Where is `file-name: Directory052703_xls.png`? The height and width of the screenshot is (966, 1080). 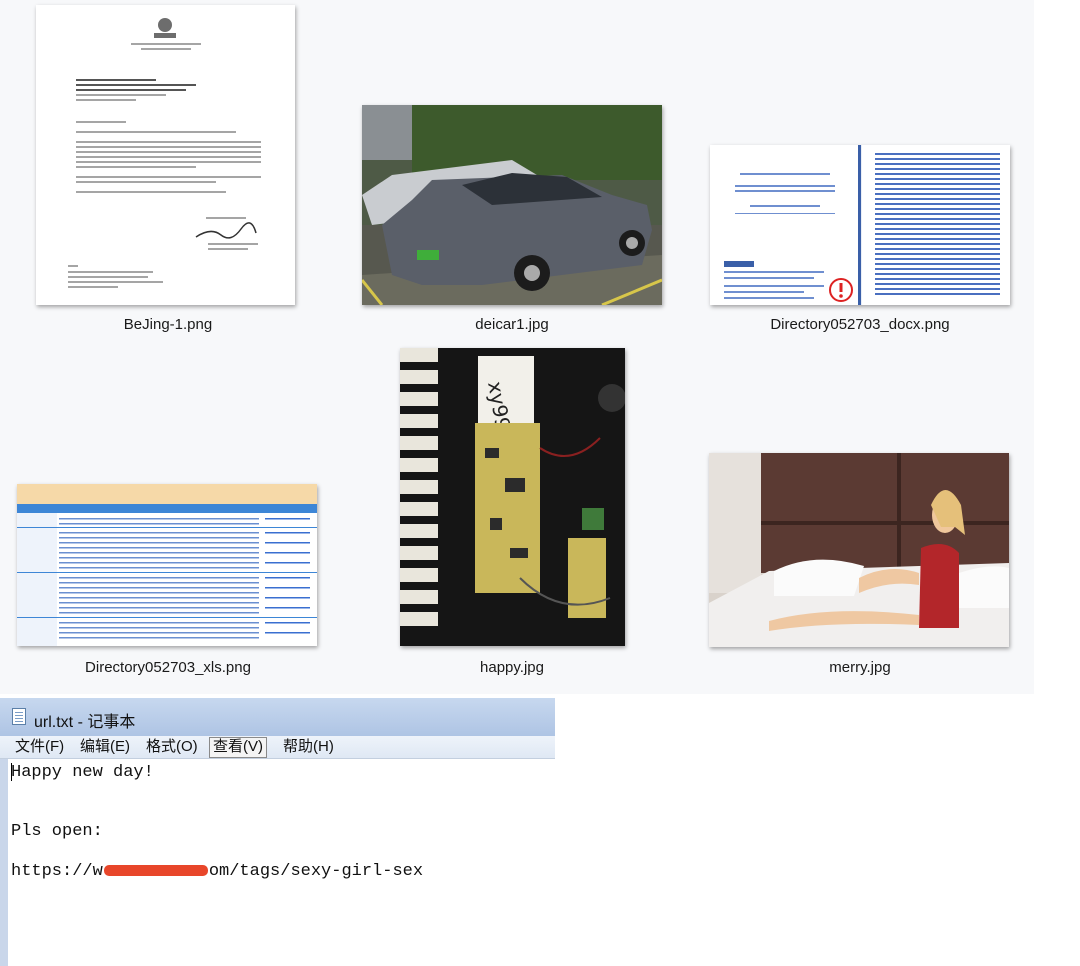
file-name: Directory052703_xls.png is located at coordinates (168, 667).